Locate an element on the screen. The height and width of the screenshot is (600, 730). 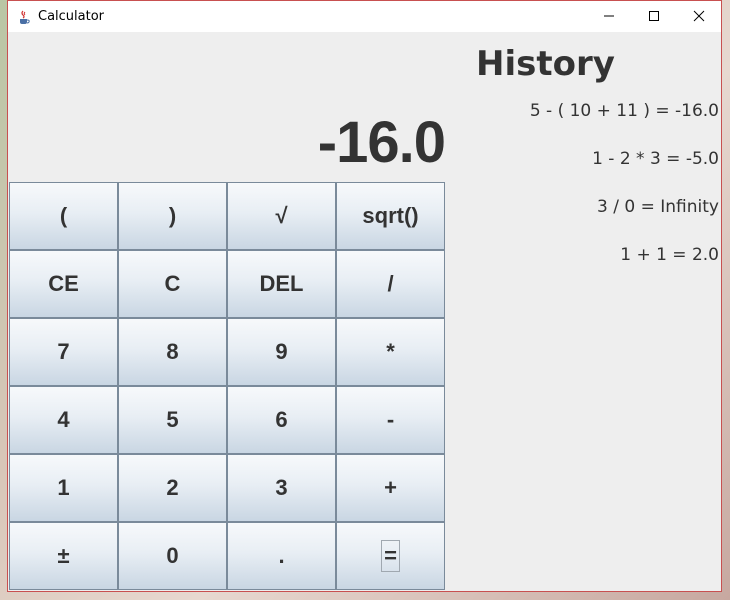
key-label: CE is located at coordinates (63, 283).